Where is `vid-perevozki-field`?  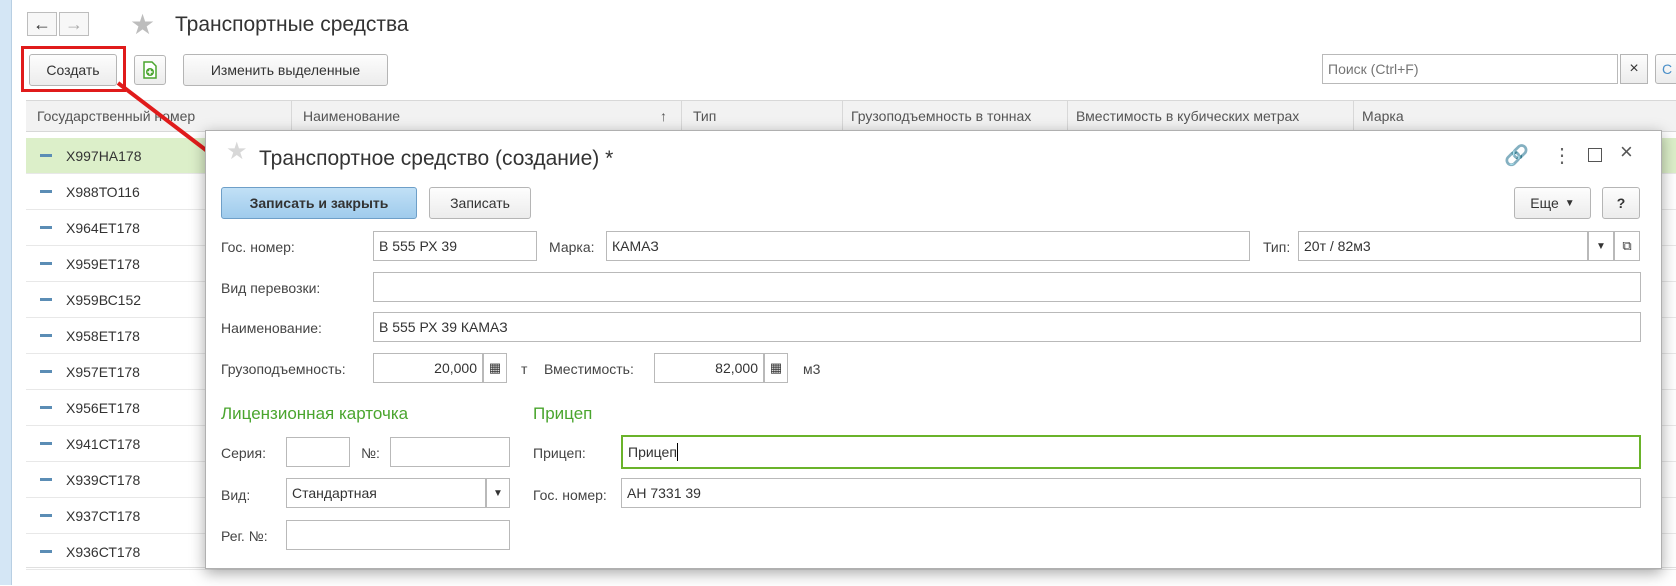
vid-perevozki-field is located at coordinates (1007, 287).